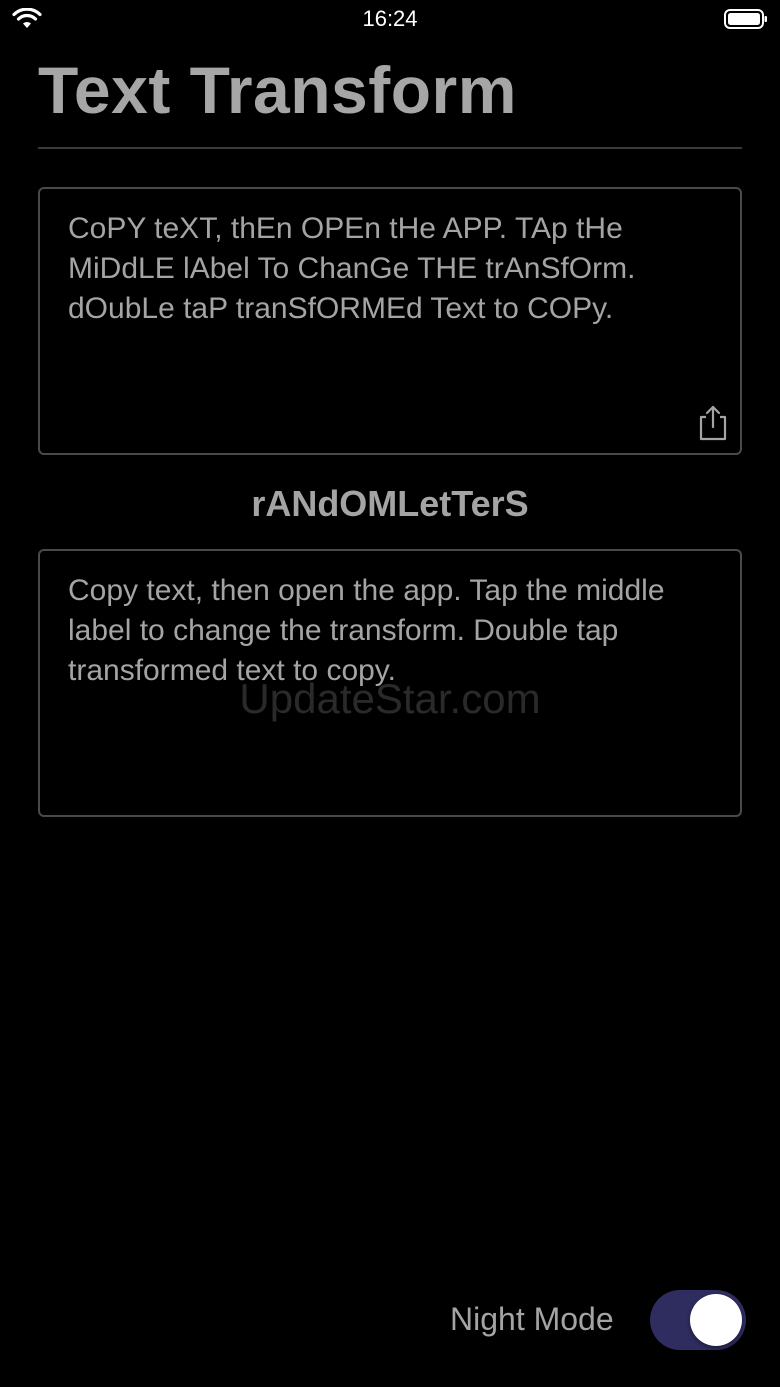  Describe the element at coordinates (390, 504) in the screenshot. I see `transform-label: rANdOMLetTerS` at that location.